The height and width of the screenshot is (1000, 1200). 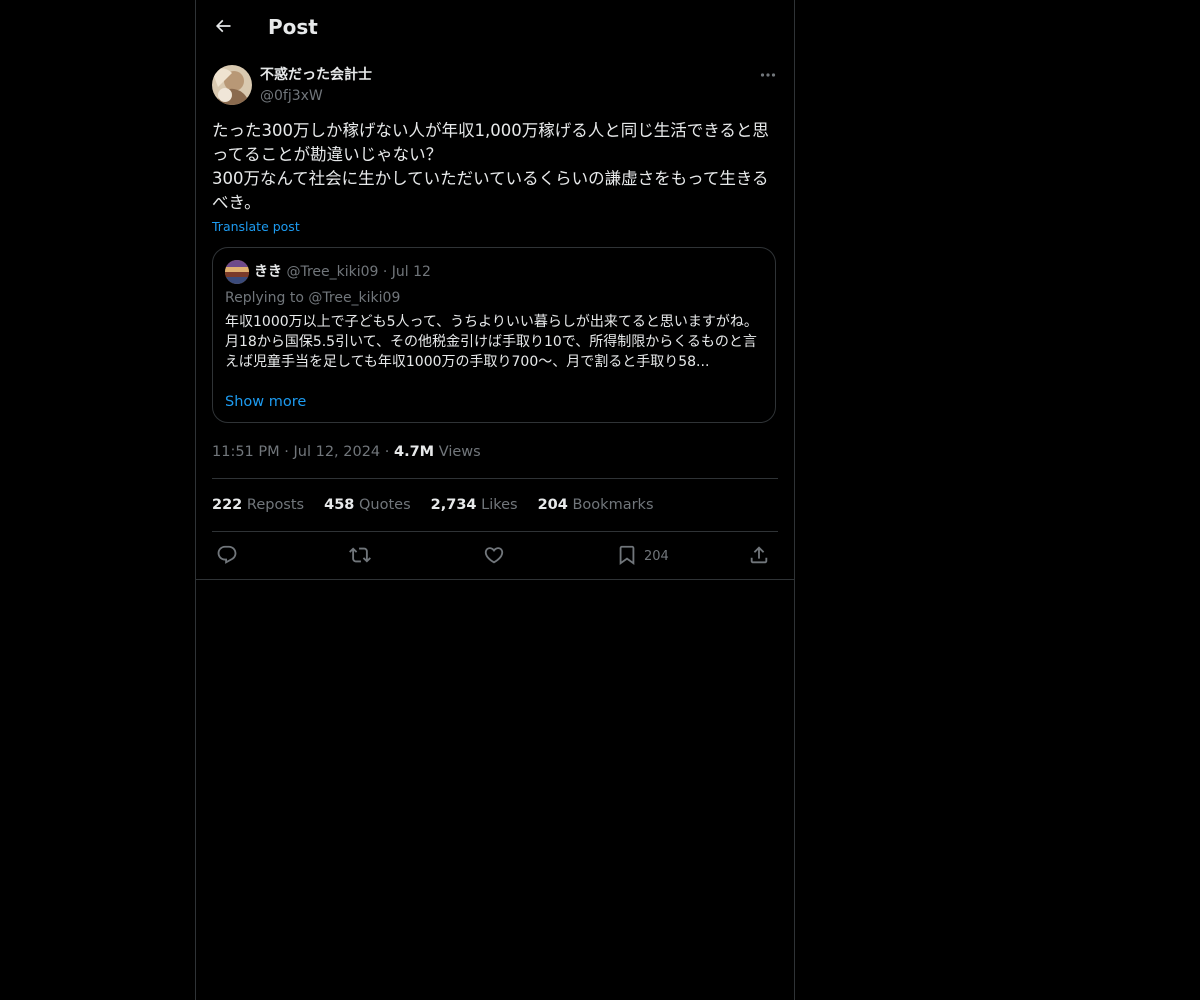 I want to click on replying-handle: @Tree_kiki09, so click(x=354, y=298).